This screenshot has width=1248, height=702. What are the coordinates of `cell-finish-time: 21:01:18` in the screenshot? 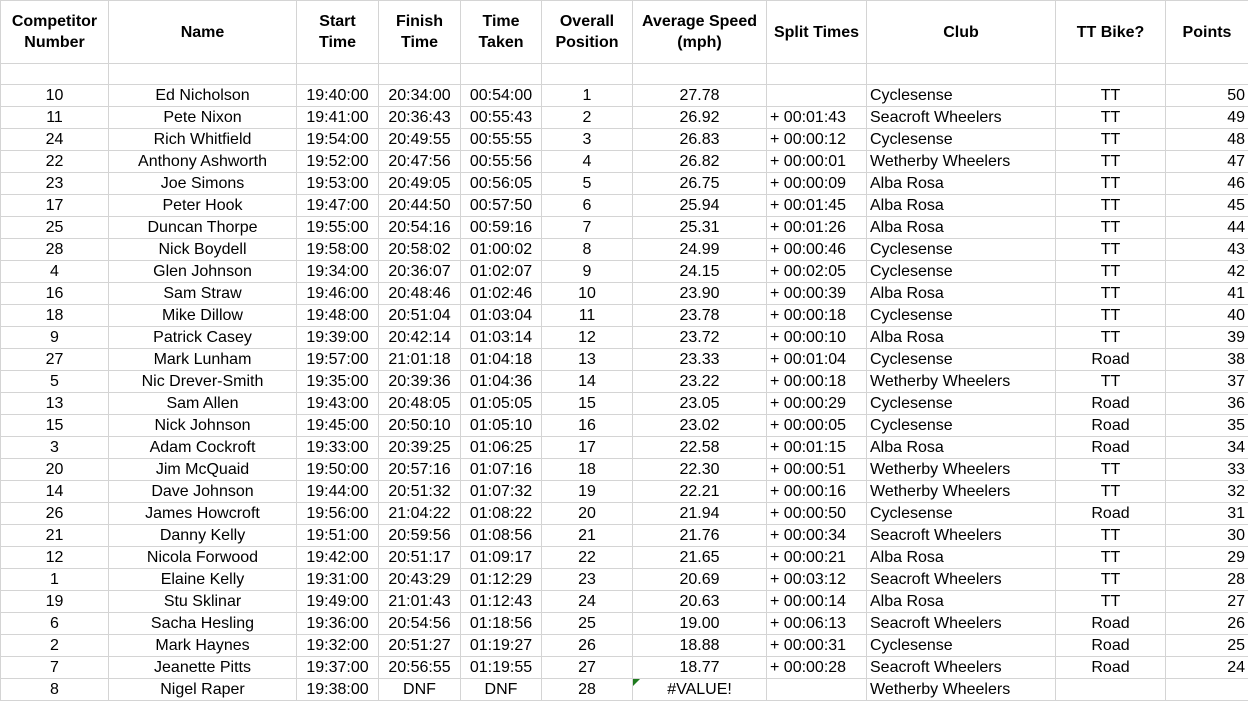 It's located at (419, 359).